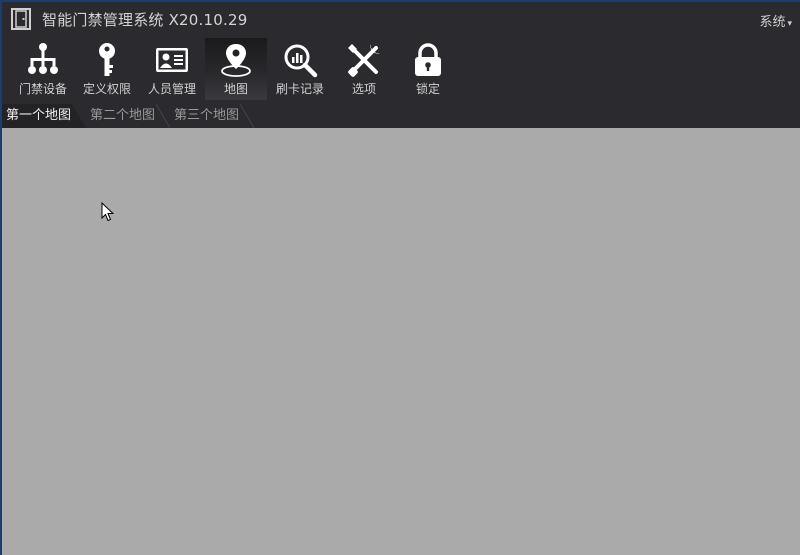  What do you see at coordinates (789, 24) in the screenshot?
I see `chevron-down-icon: ▾` at bounding box center [789, 24].